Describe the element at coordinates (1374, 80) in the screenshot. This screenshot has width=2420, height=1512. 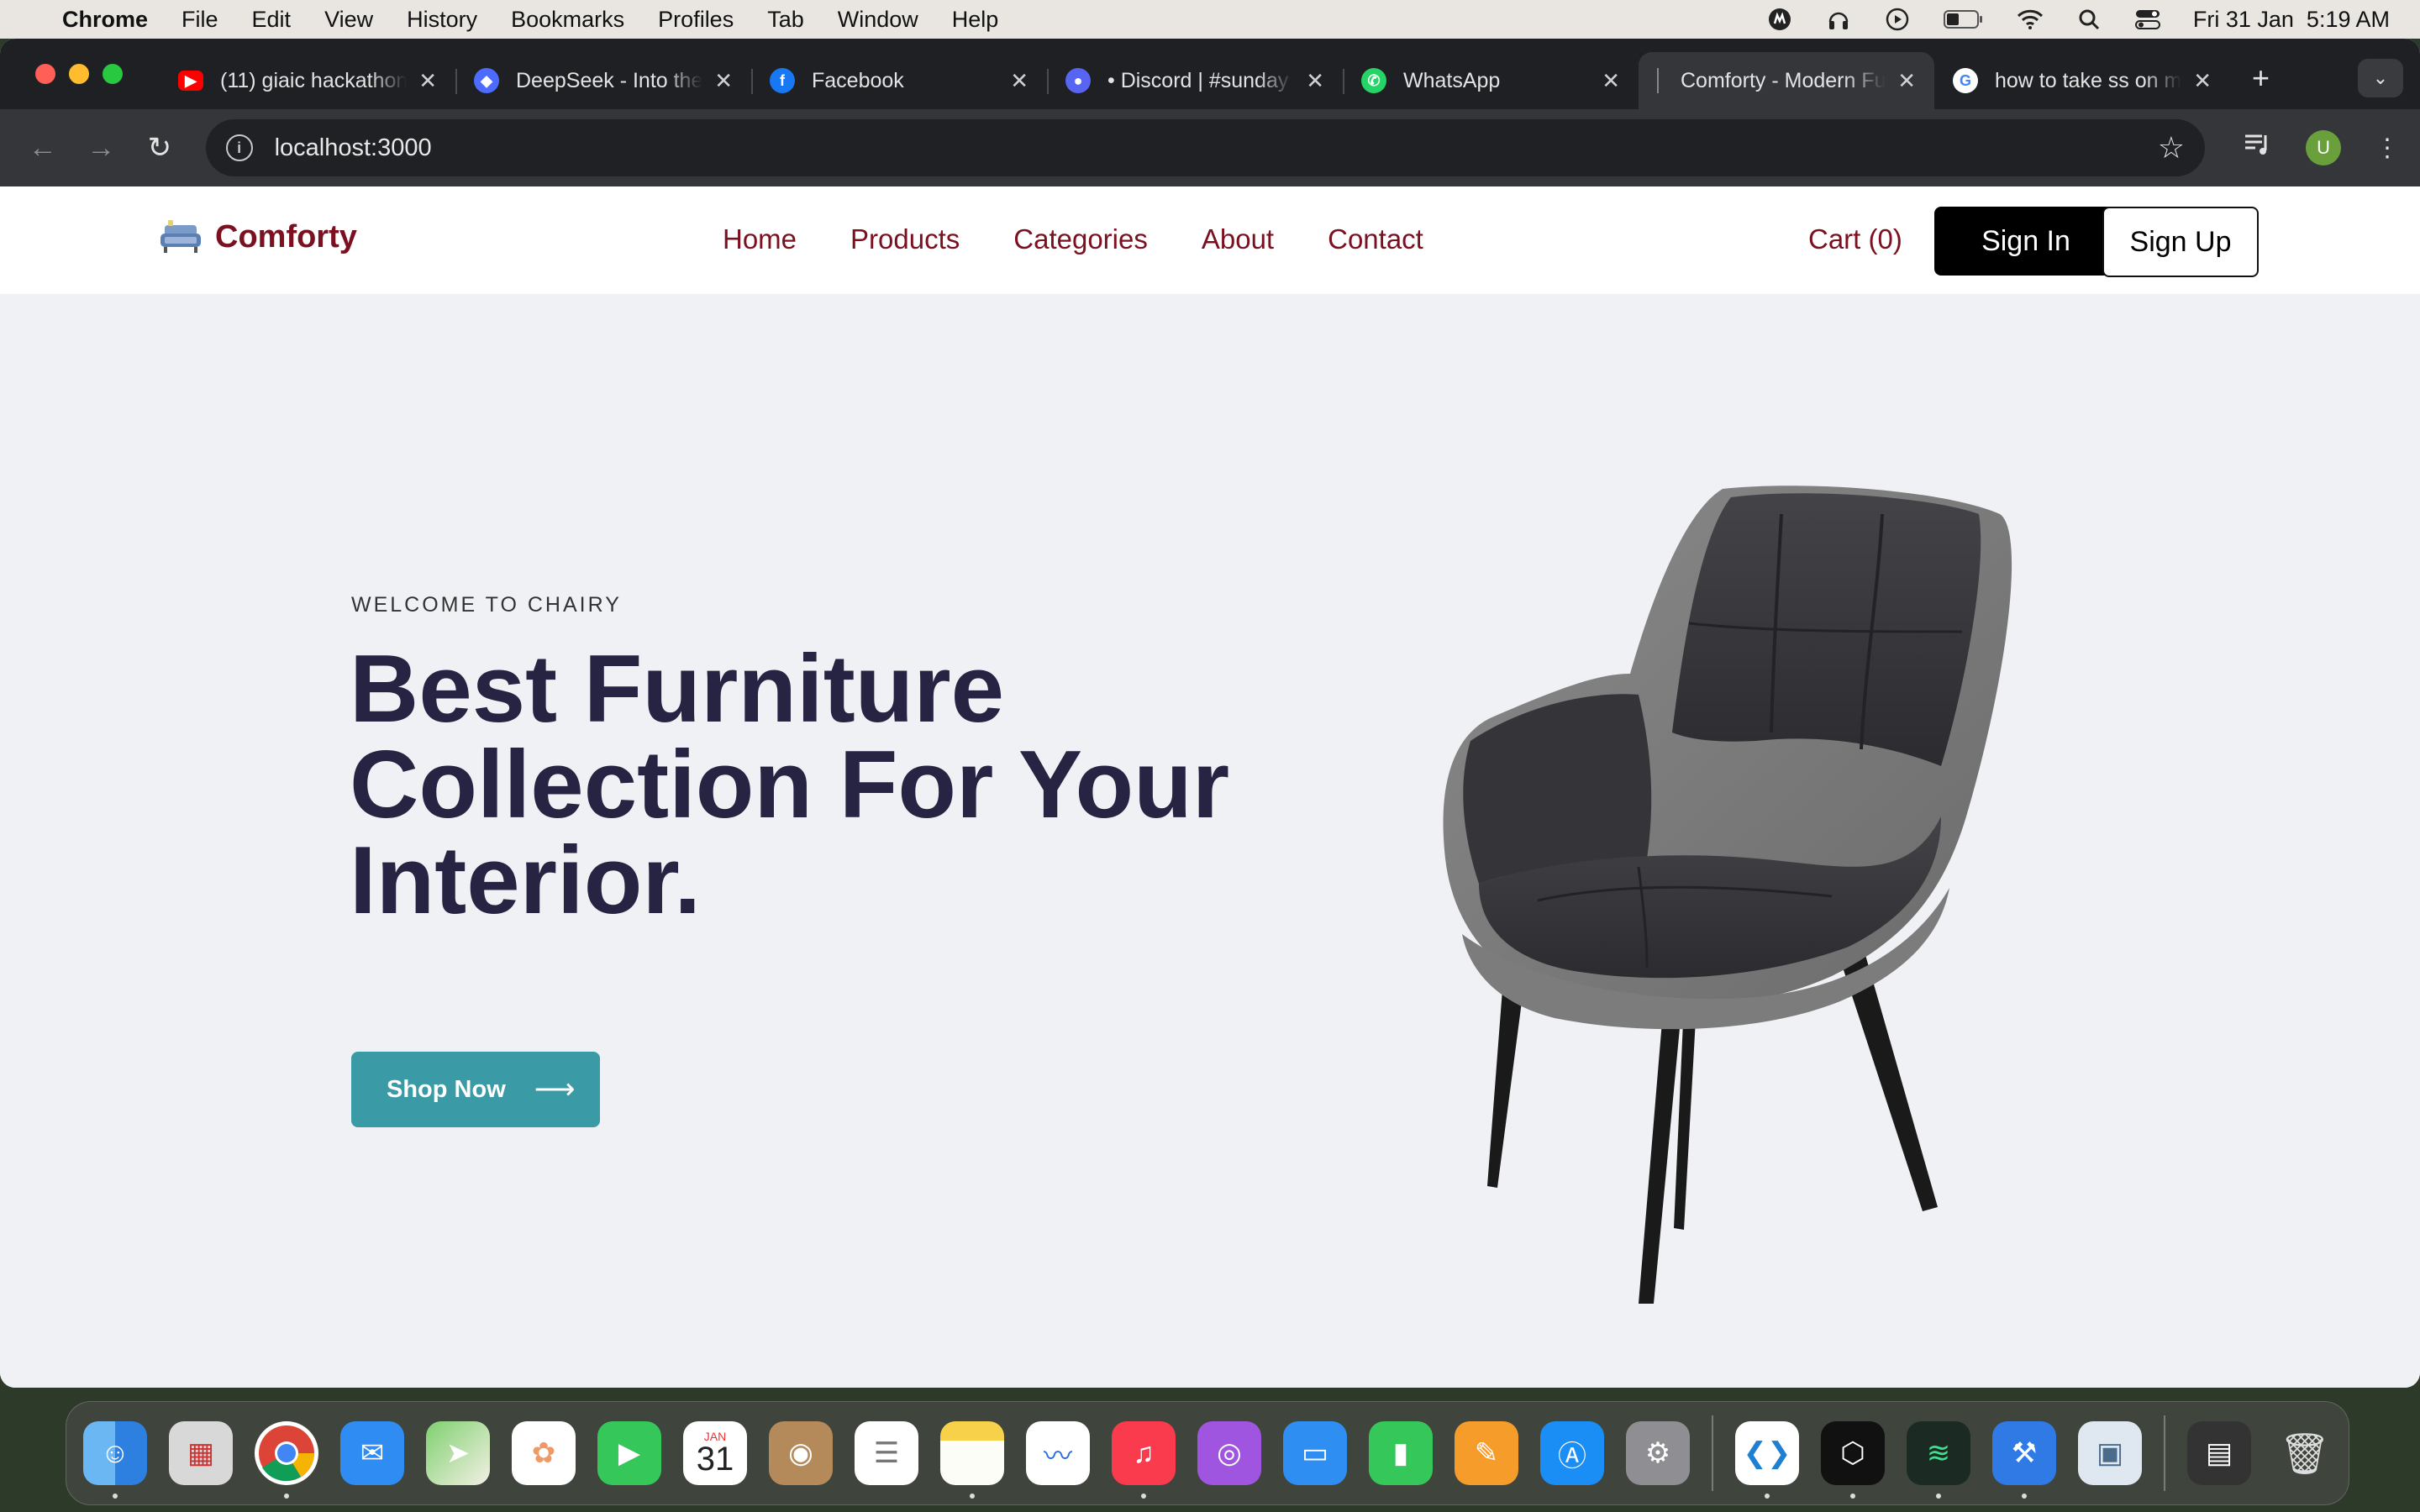
I see `whatsapp-icon: ✆` at that location.